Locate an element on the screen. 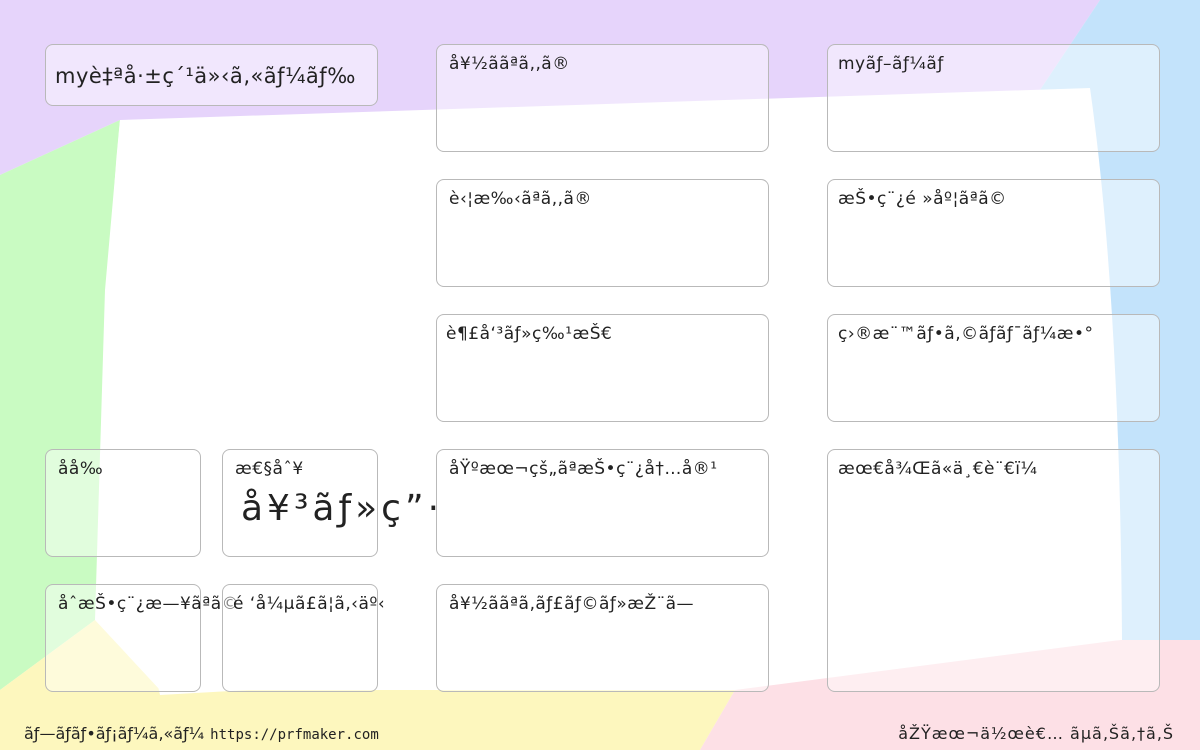  hobbies-field: è¶£å‘³ãƒ»ç‰¹æŠ€ is located at coordinates (602, 368).